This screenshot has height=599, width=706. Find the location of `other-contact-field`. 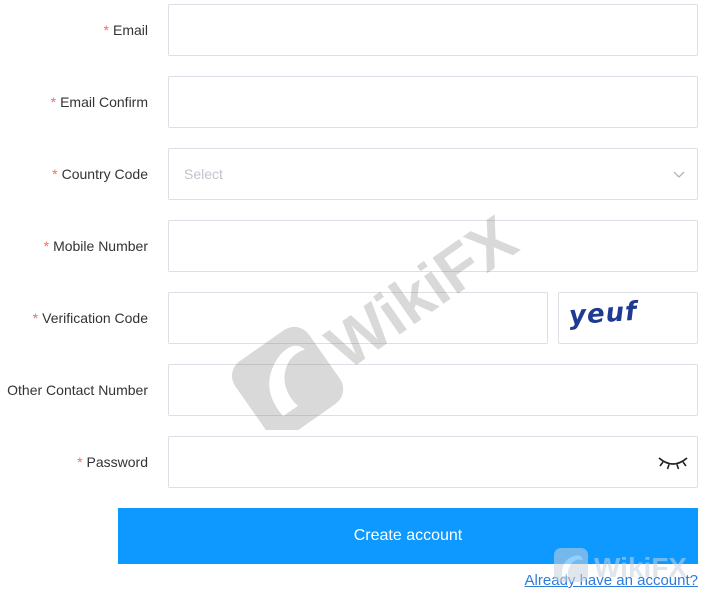

other-contact-field is located at coordinates (433, 390).